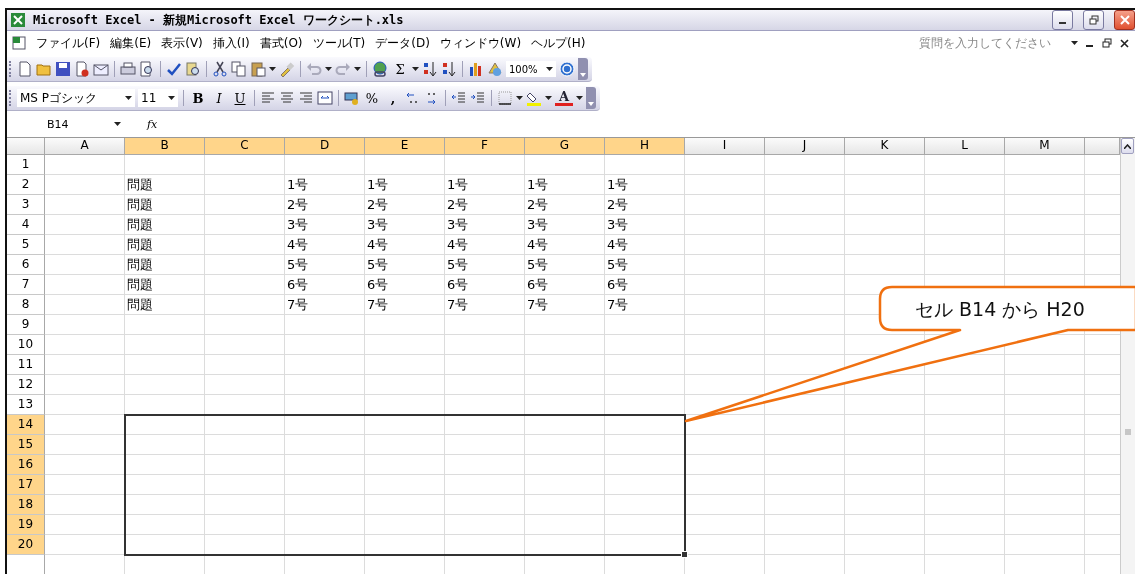  I want to click on percent-button: %, so click(372, 98).